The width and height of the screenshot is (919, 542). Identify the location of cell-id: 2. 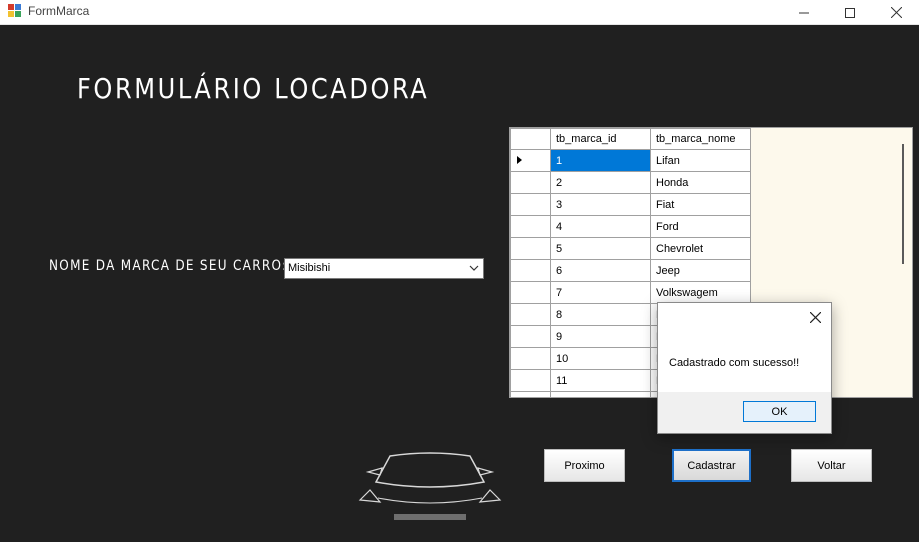
(600, 182).